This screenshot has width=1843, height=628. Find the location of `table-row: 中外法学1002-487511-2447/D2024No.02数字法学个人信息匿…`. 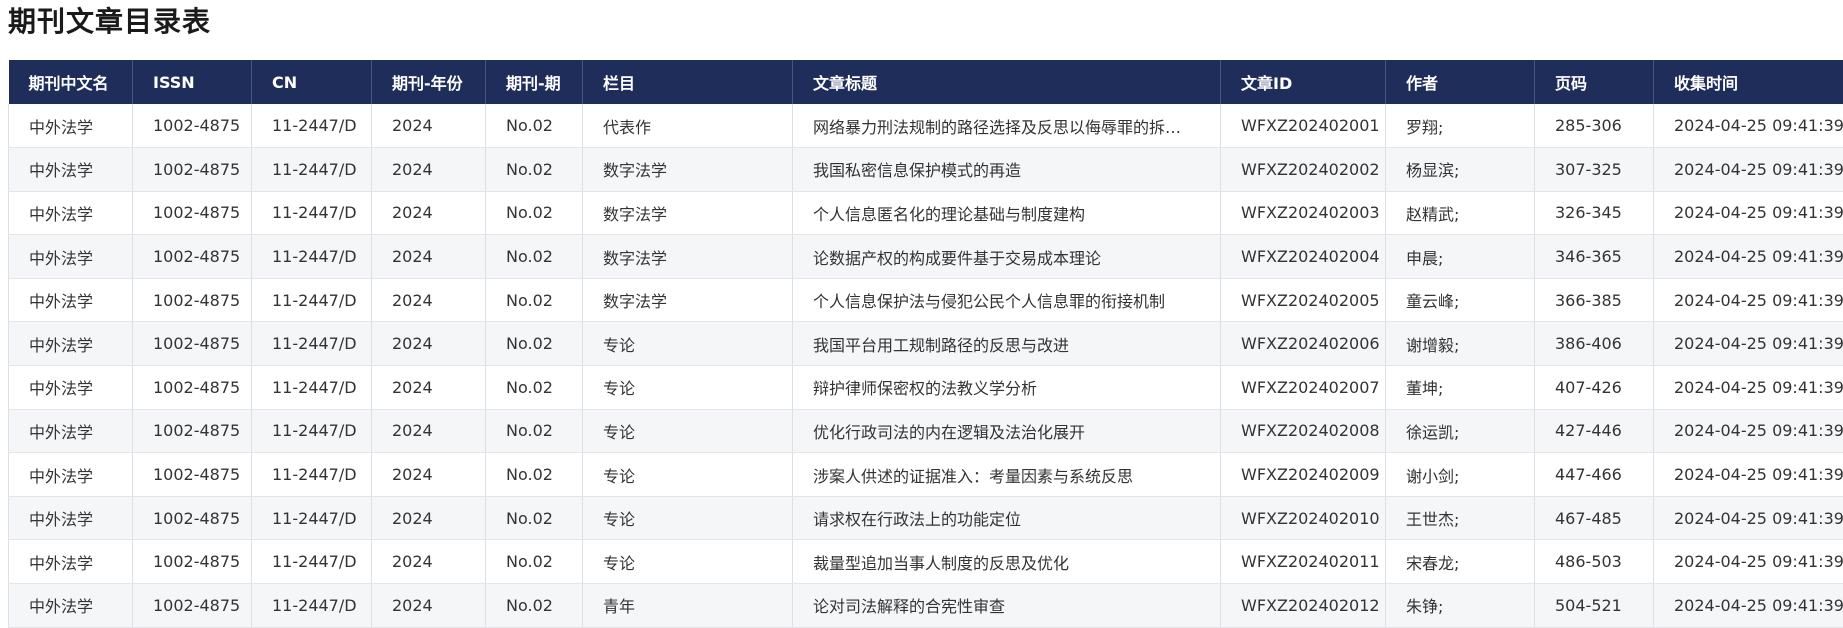

table-row: 中外法学1002-487511-2447/D2024No.02数字法学个人信息匿… is located at coordinates (926, 213).